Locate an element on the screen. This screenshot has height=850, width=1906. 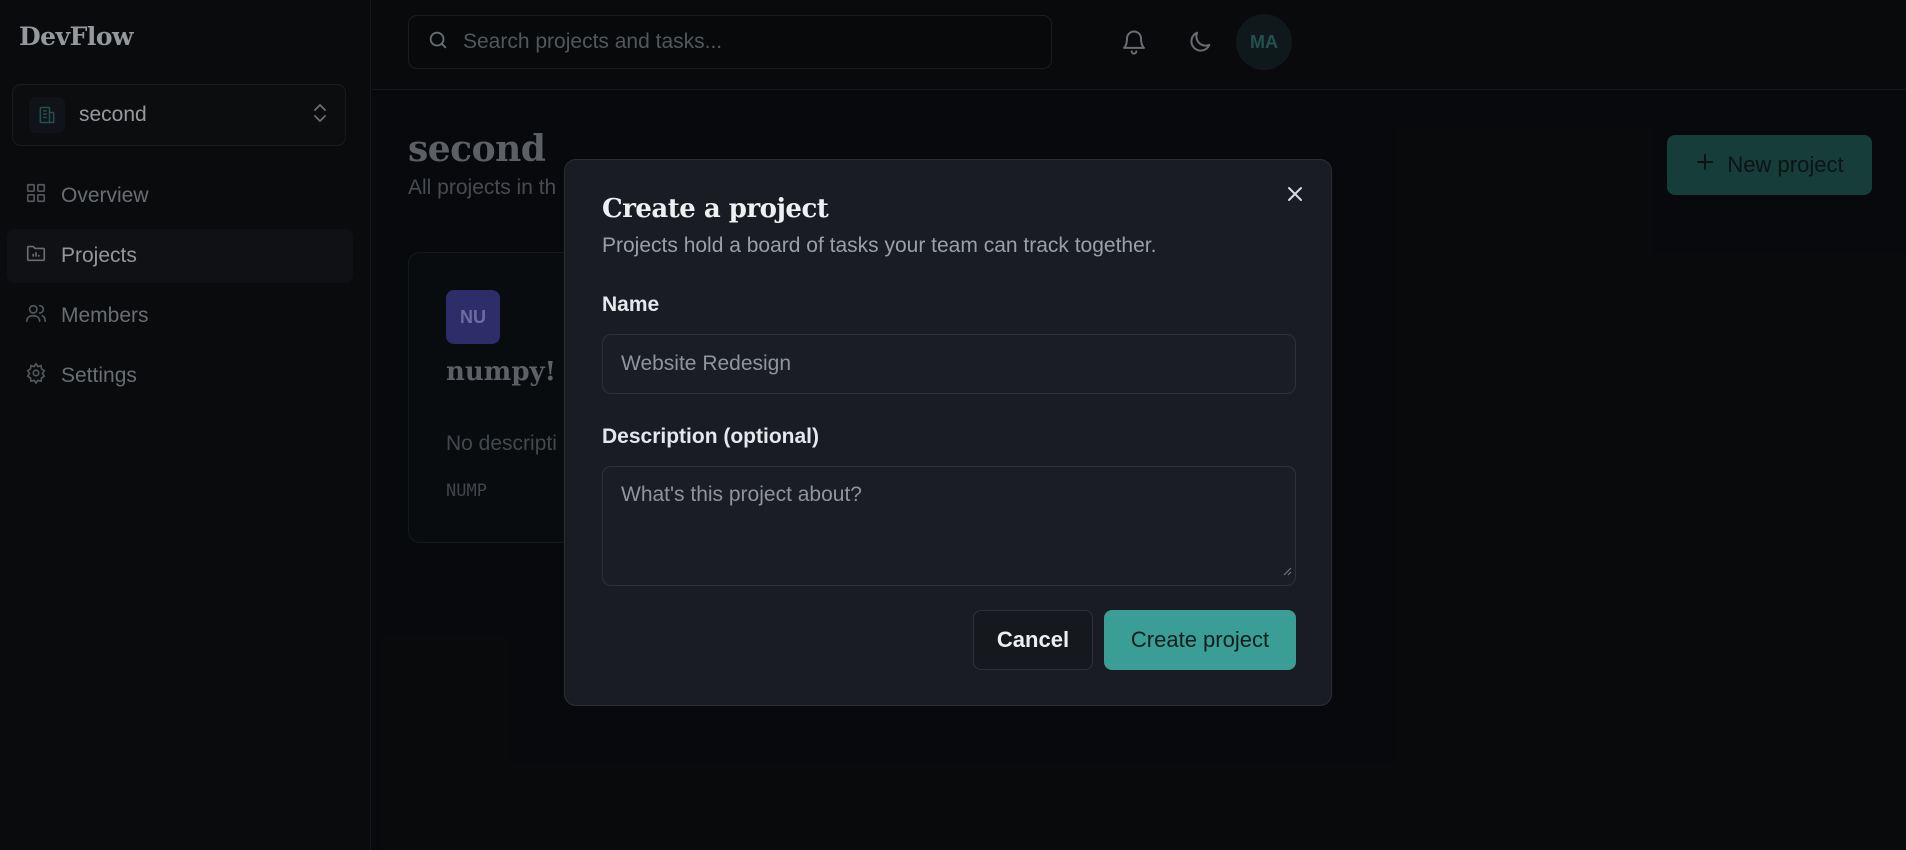
description-label: Description (optional) is located at coordinates (710, 436).